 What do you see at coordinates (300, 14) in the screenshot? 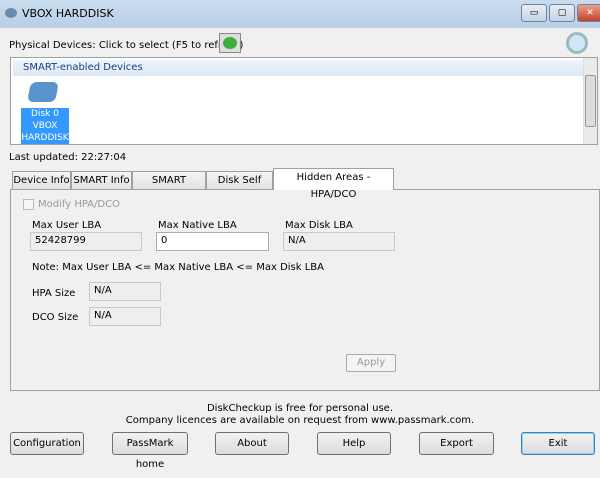
I see `title-bar: VBOX HARDDISK ▭ ▢ ✕` at bounding box center [300, 14].